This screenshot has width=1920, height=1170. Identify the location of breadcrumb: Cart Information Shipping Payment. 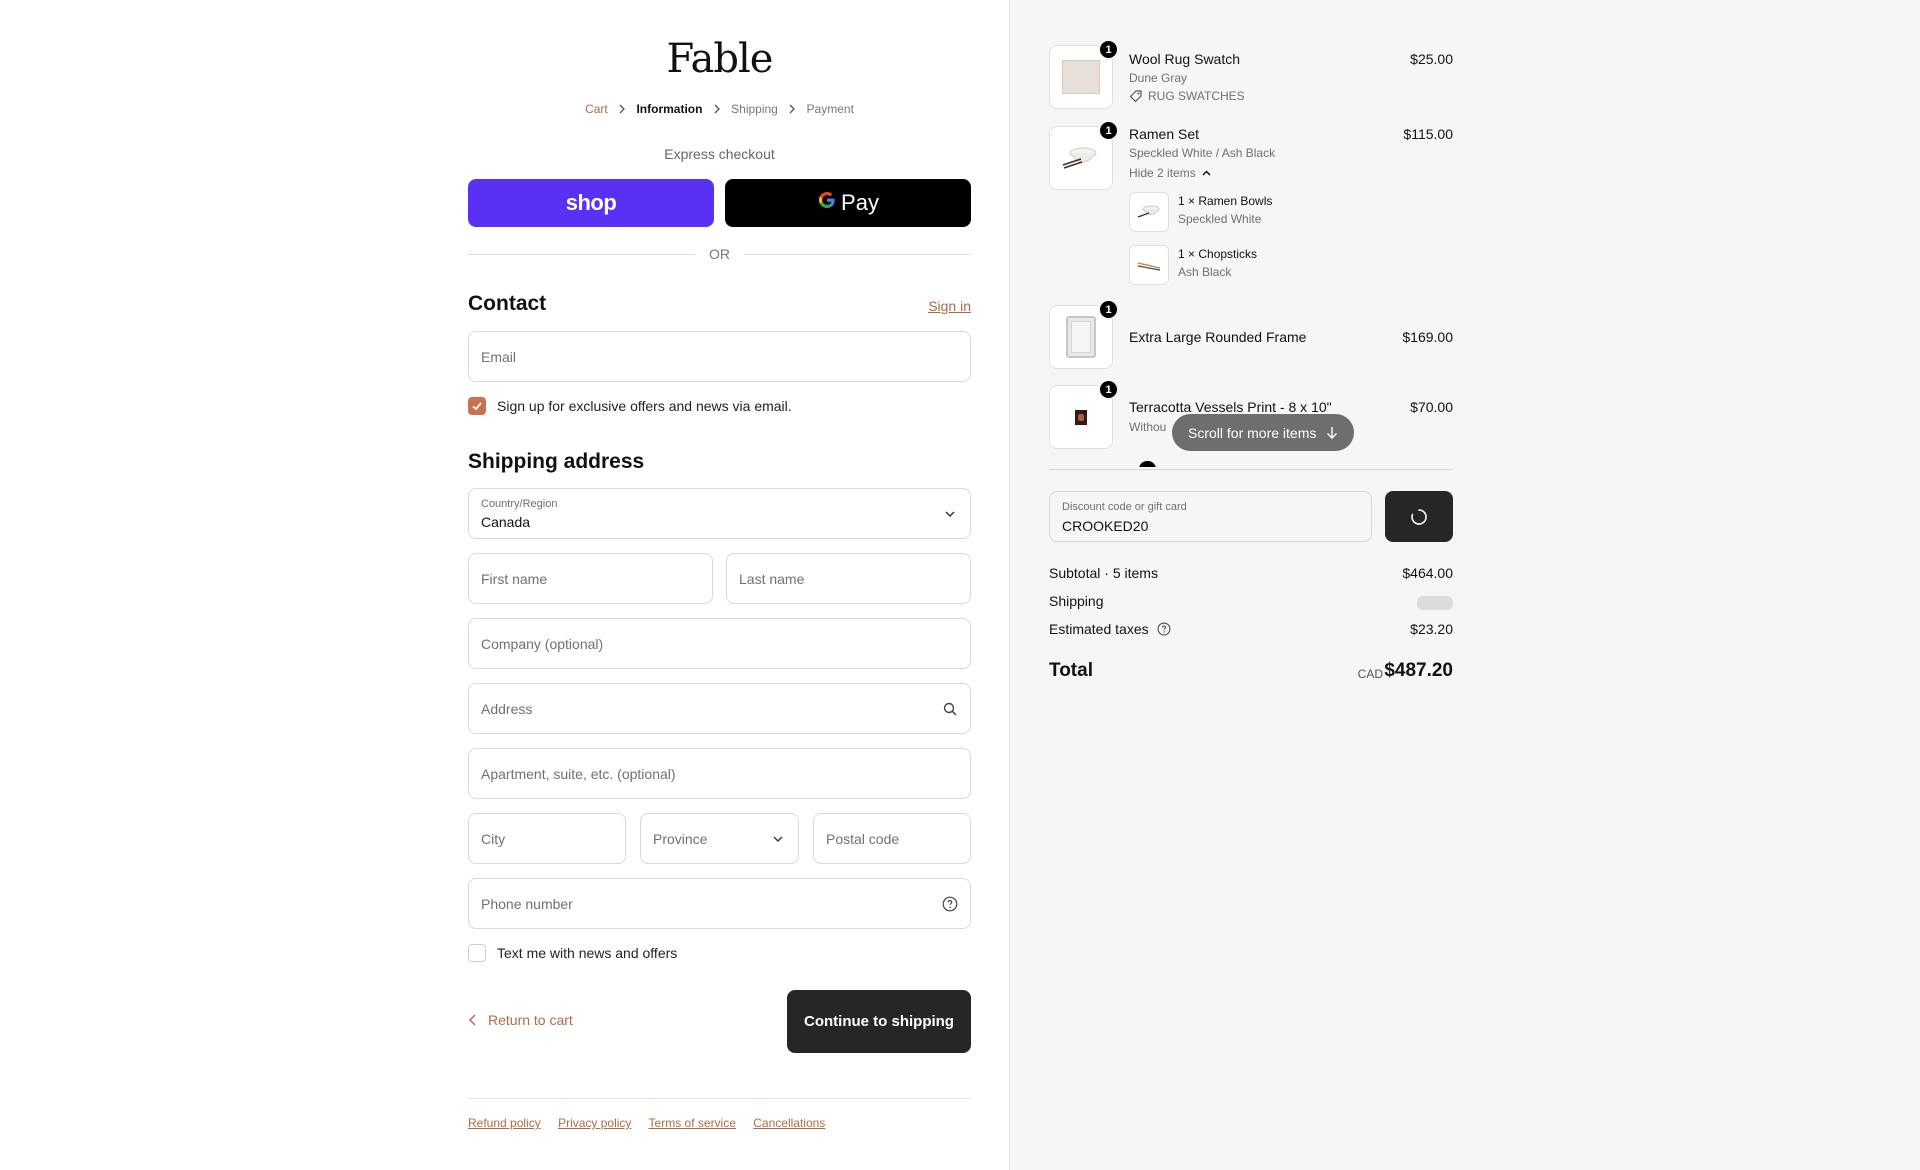
(719, 108).